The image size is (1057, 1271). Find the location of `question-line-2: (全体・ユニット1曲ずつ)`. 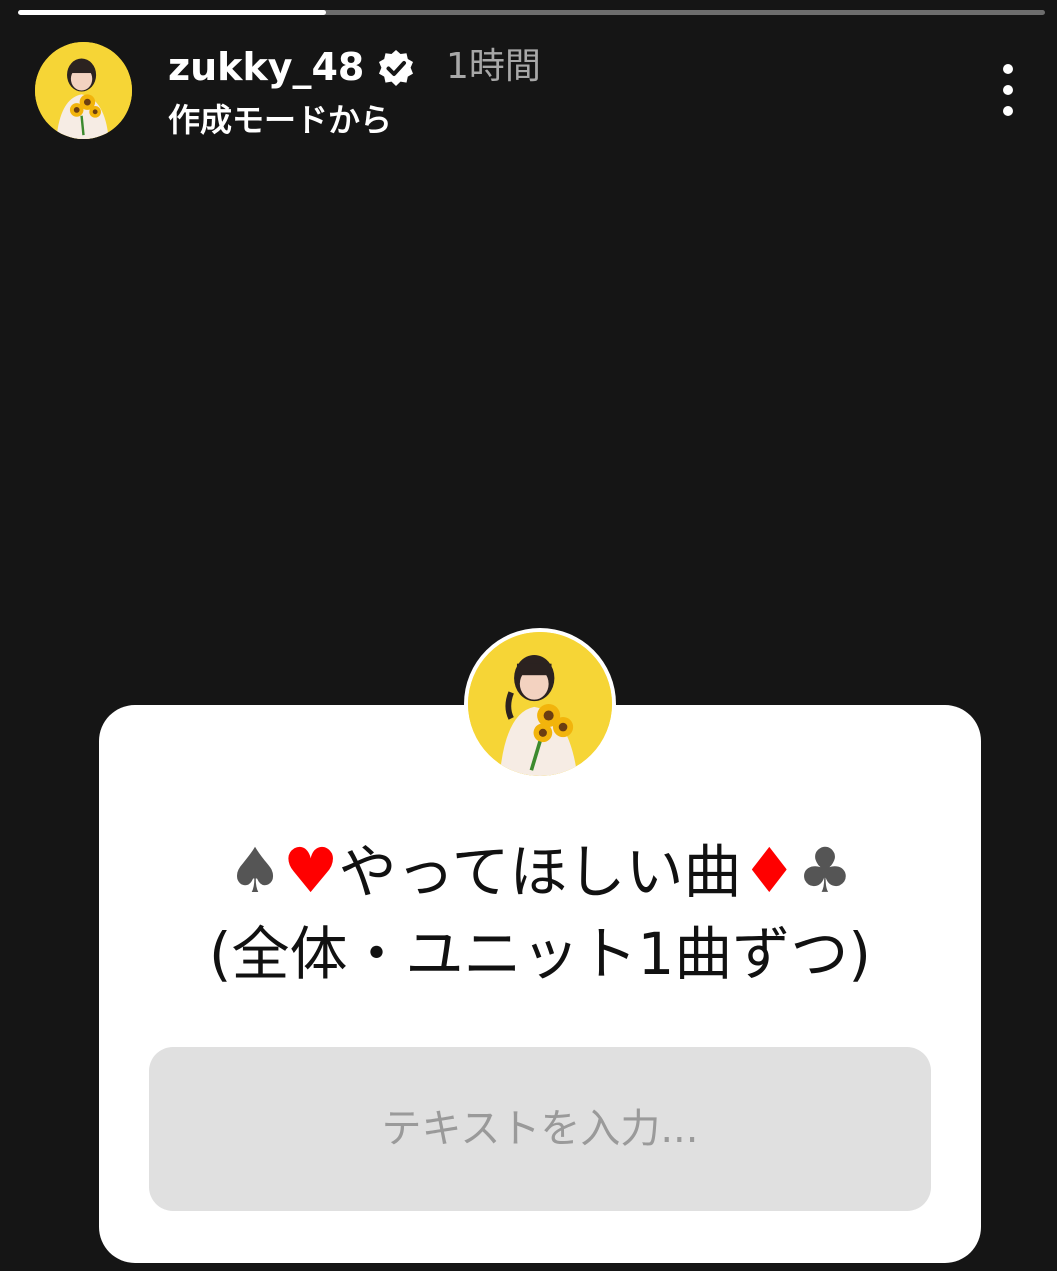

question-line-2: (全体・ユニット1曲ずつ) is located at coordinates (540, 954).